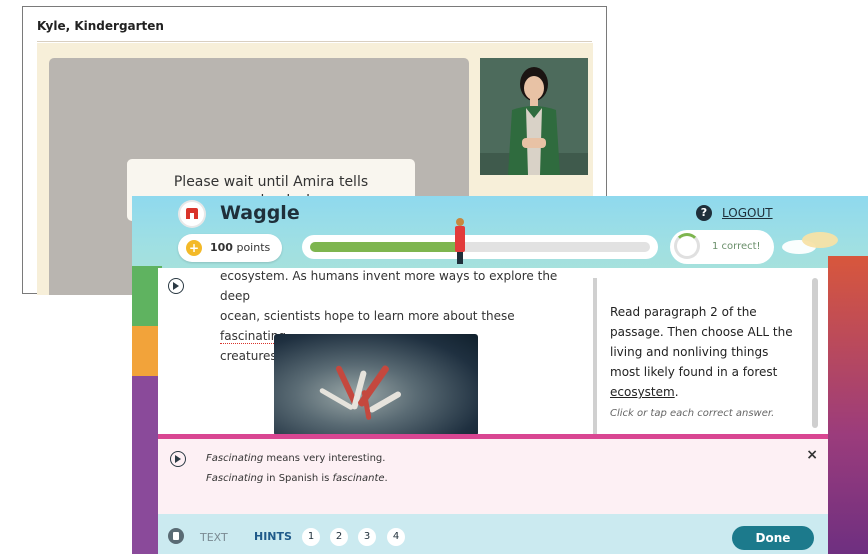 Image resolution: width=868 pixels, height=554 pixels. I want to click on text-button: TEXT, so click(214, 537).